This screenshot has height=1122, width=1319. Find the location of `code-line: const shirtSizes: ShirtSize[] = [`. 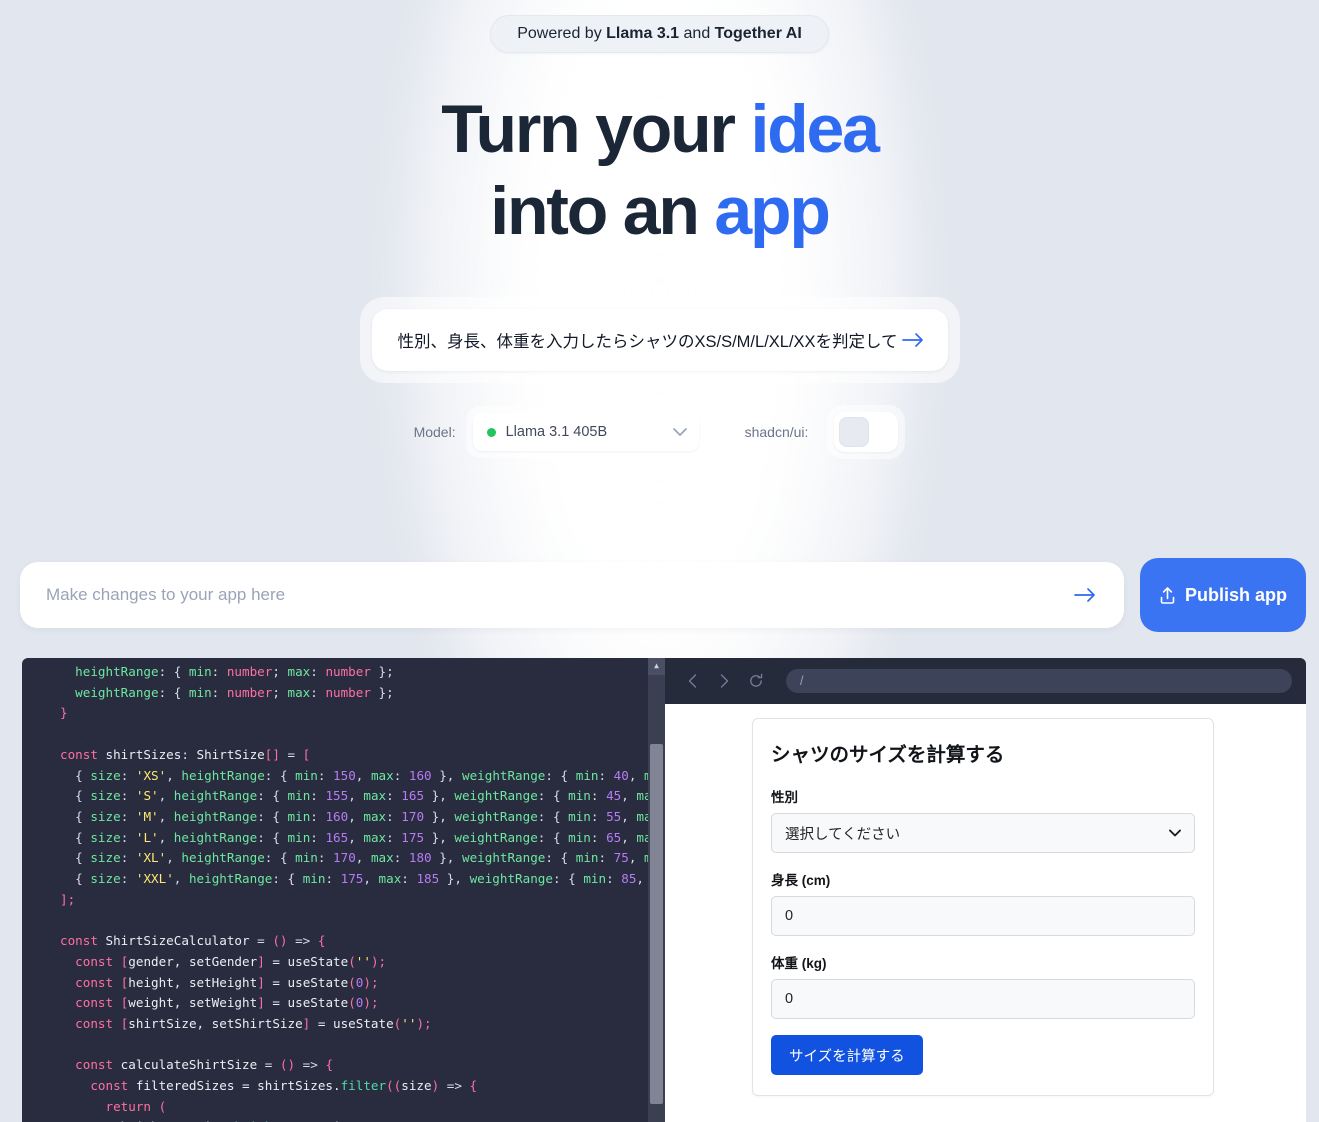

code-line: const shirtSizes: ShirtSize[] = [ is located at coordinates (362, 755).